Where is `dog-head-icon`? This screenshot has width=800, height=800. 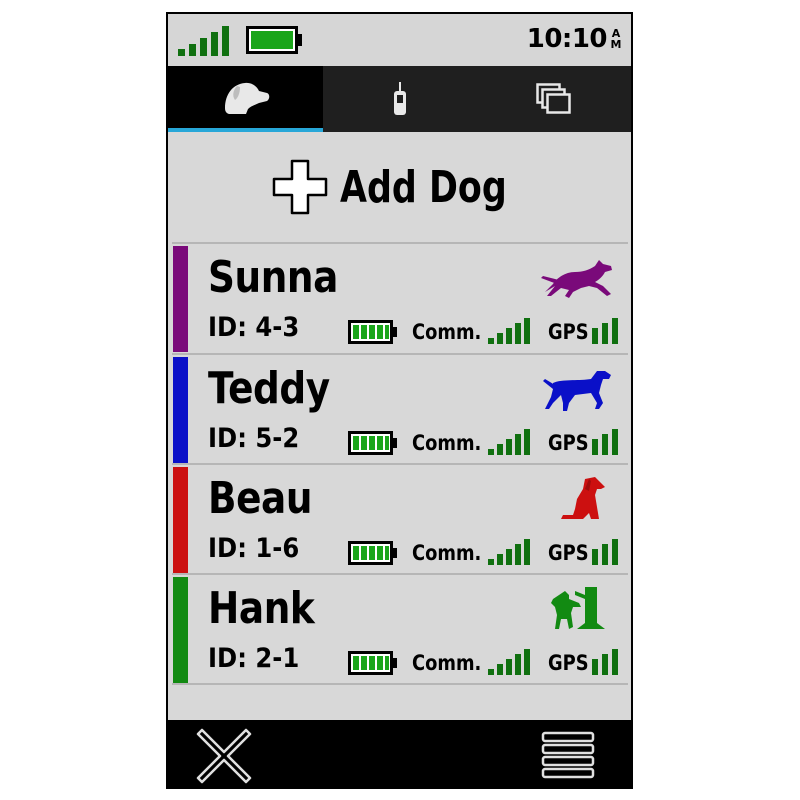 dog-head-icon is located at coordinates (246, 98).